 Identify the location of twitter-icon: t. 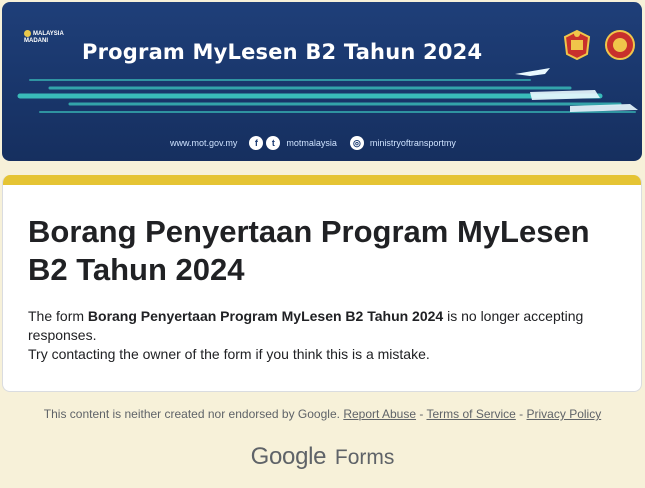
(273, 143).